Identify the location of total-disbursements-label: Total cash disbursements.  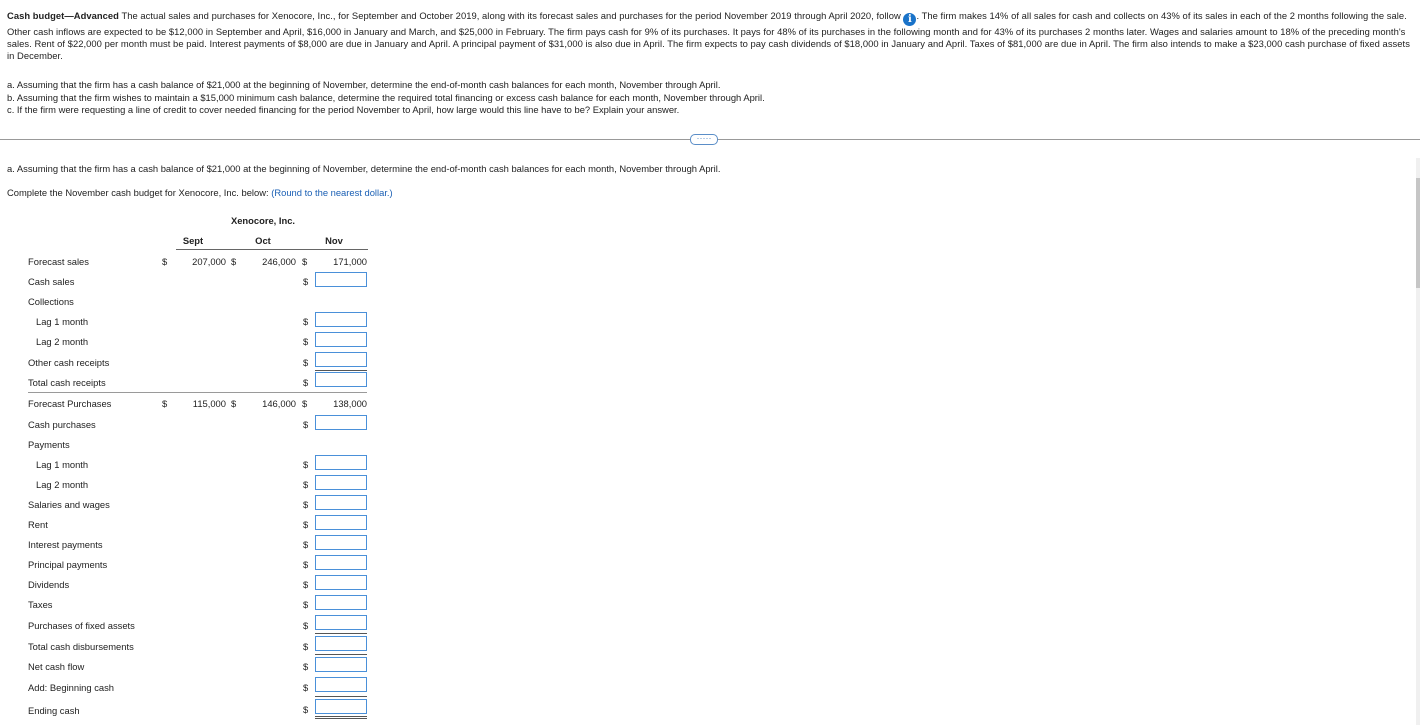
(81, 646).